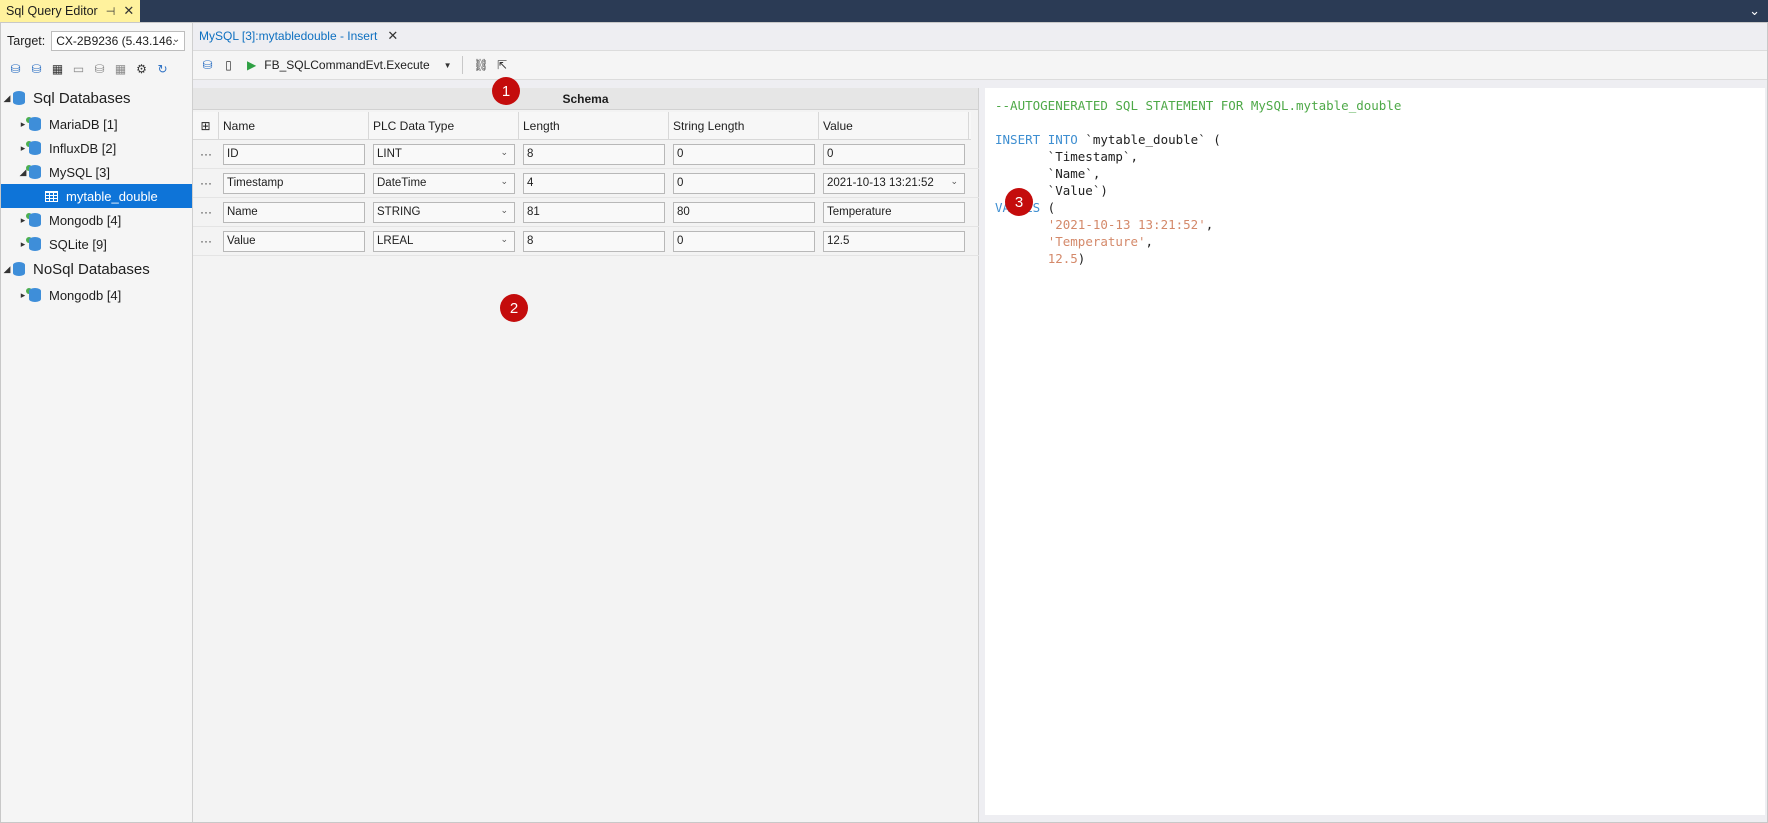  I want to click on string-length-field: 80, so click(744, 212).